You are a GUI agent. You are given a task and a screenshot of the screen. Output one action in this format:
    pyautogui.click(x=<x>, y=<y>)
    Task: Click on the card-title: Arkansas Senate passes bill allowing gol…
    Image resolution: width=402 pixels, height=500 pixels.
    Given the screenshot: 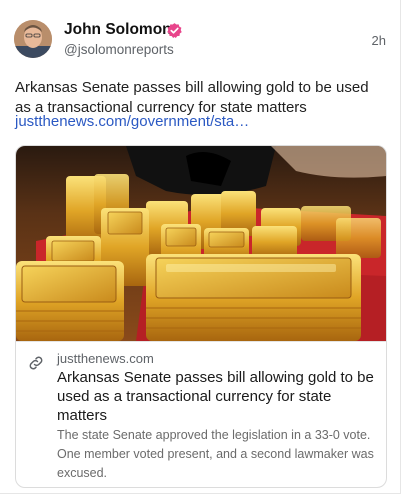 What is the action you would take?
    pyautogui.click(x=217, y=396)
    